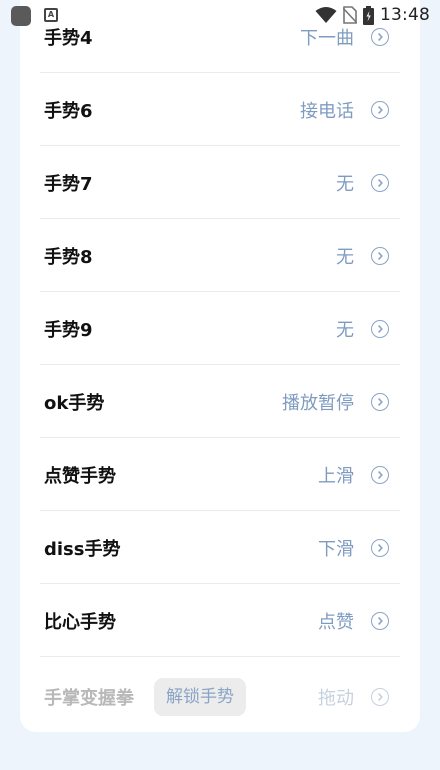 The image size is (440, 770). I want to click on gesture-label: 手势7, so click(68, 184).